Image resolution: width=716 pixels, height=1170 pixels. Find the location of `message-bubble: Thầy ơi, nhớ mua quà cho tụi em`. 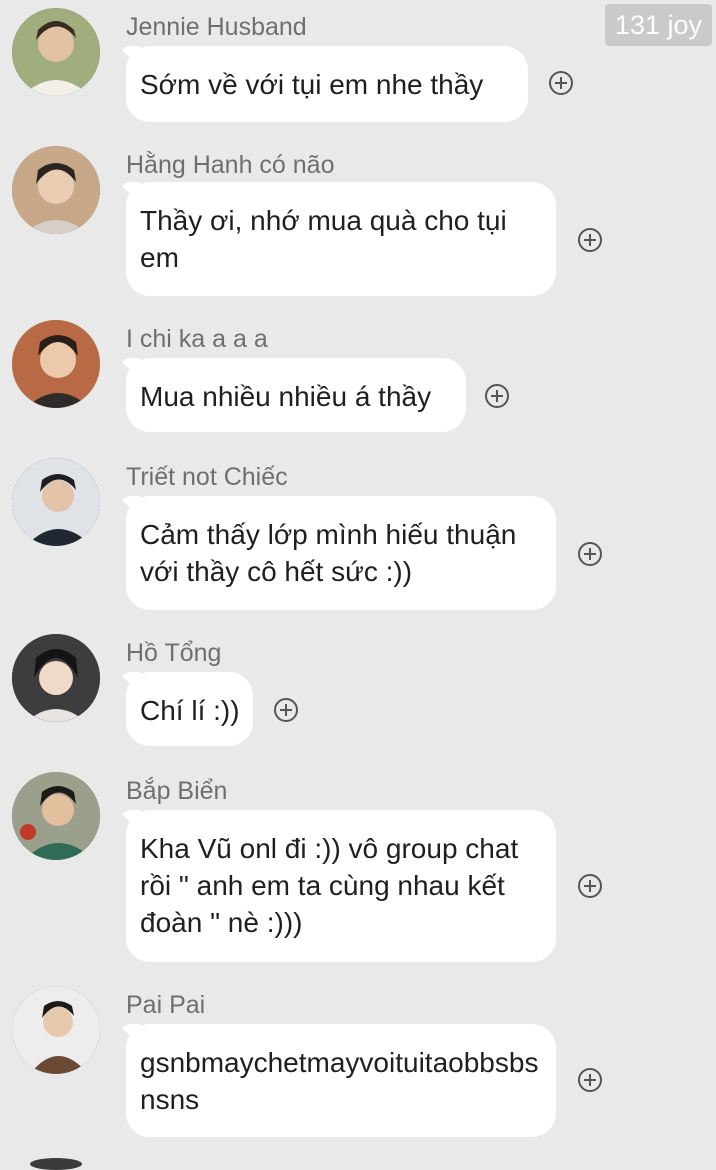

message-bubble: Thầy ơi, nhớ mua quà cho tụi em is located at coordinates (341, 239).